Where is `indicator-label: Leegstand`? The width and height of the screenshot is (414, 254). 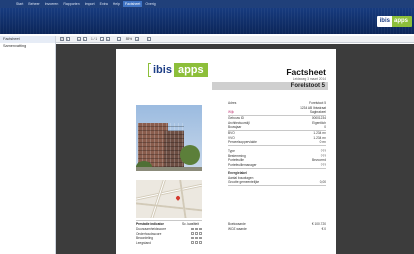
indicator-label: Leegstand is located at coordinates (143, 242).